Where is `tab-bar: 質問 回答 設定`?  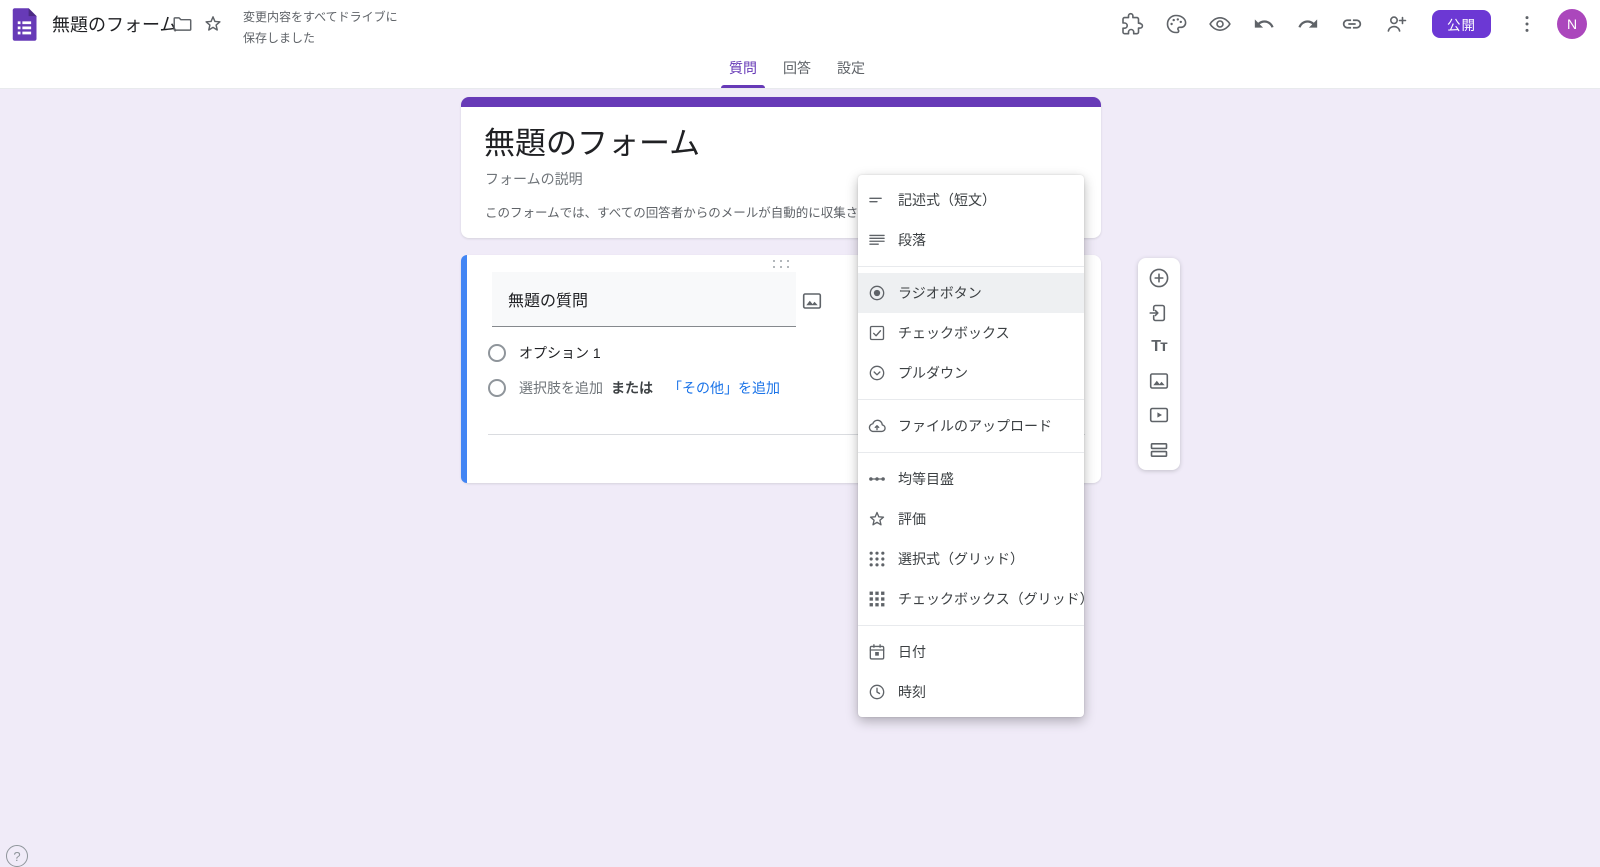
tab-bar: 質問 回答 設定 is located at coordinates (794, 68).